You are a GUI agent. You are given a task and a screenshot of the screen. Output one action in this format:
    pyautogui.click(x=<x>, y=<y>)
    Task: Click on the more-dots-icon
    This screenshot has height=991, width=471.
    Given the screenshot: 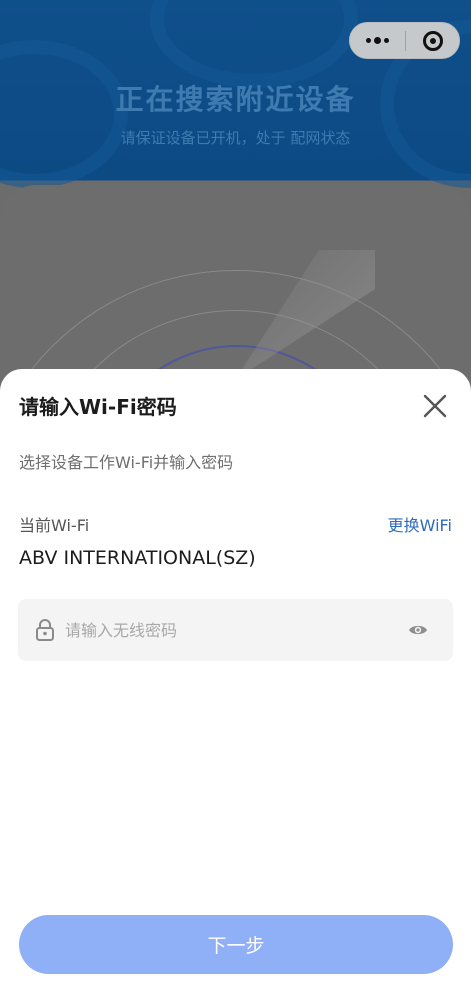 What is the action you would take?
    pyautogui.click(x=377, y=40)
    